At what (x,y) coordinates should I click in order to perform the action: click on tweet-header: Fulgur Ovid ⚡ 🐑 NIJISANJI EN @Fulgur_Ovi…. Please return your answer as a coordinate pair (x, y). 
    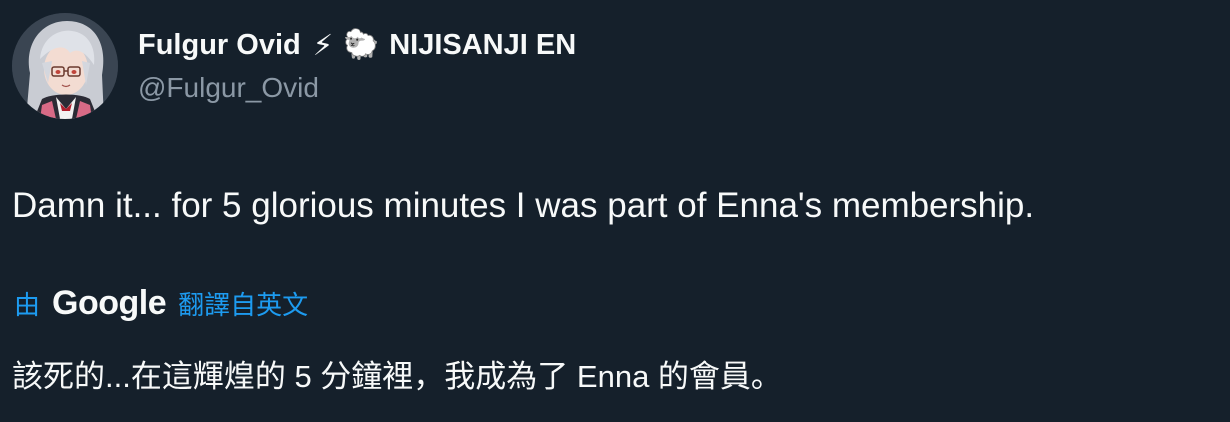
    Looking at the image, I should click on (357, 64).